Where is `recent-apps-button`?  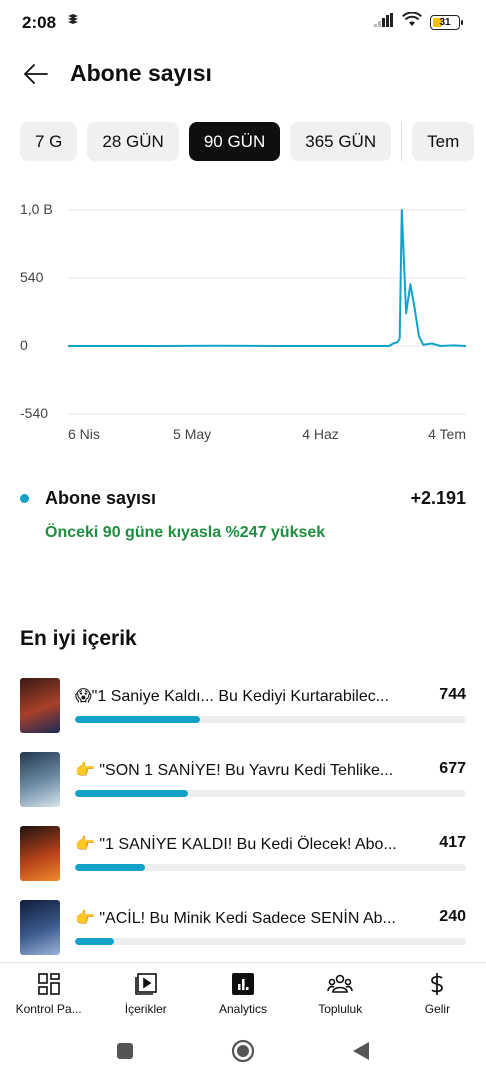 recent-apps-button is located at coordinates (125, 1051).